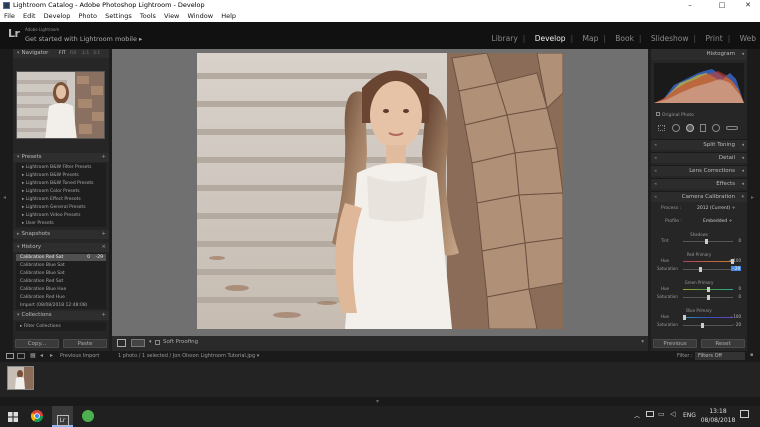 The height and width of the screenshot is (427, 760). What do you see at coordinates (637, 415) in the screenshot?
I see `tray-chevron-icon: ︿` at bounding box center [637, 415].